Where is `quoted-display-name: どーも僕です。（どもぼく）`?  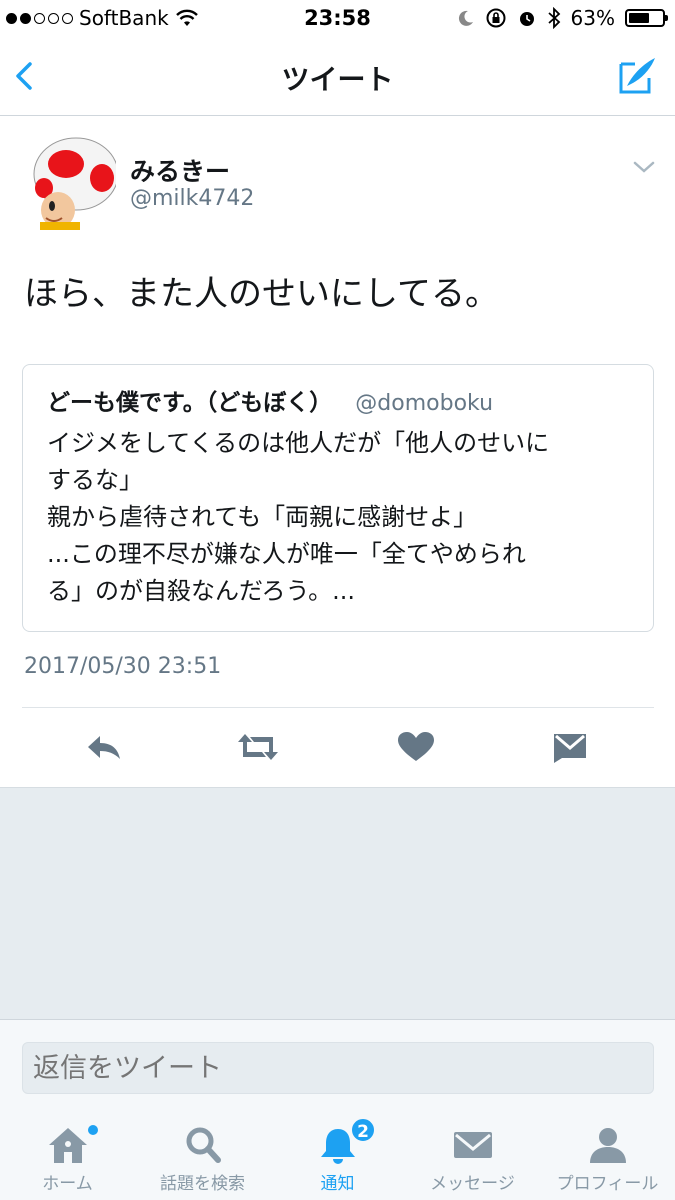
quoted-display-name: どーも僕です。（どもぼく） is located at coordinates (190, 403).